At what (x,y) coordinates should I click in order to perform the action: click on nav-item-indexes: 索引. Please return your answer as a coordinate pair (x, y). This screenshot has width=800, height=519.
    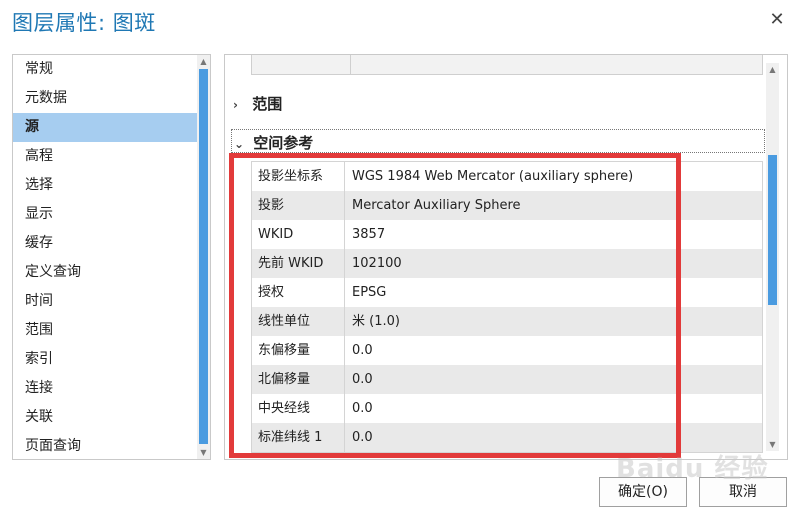
    Looking at the image, I should click on (106, 359).